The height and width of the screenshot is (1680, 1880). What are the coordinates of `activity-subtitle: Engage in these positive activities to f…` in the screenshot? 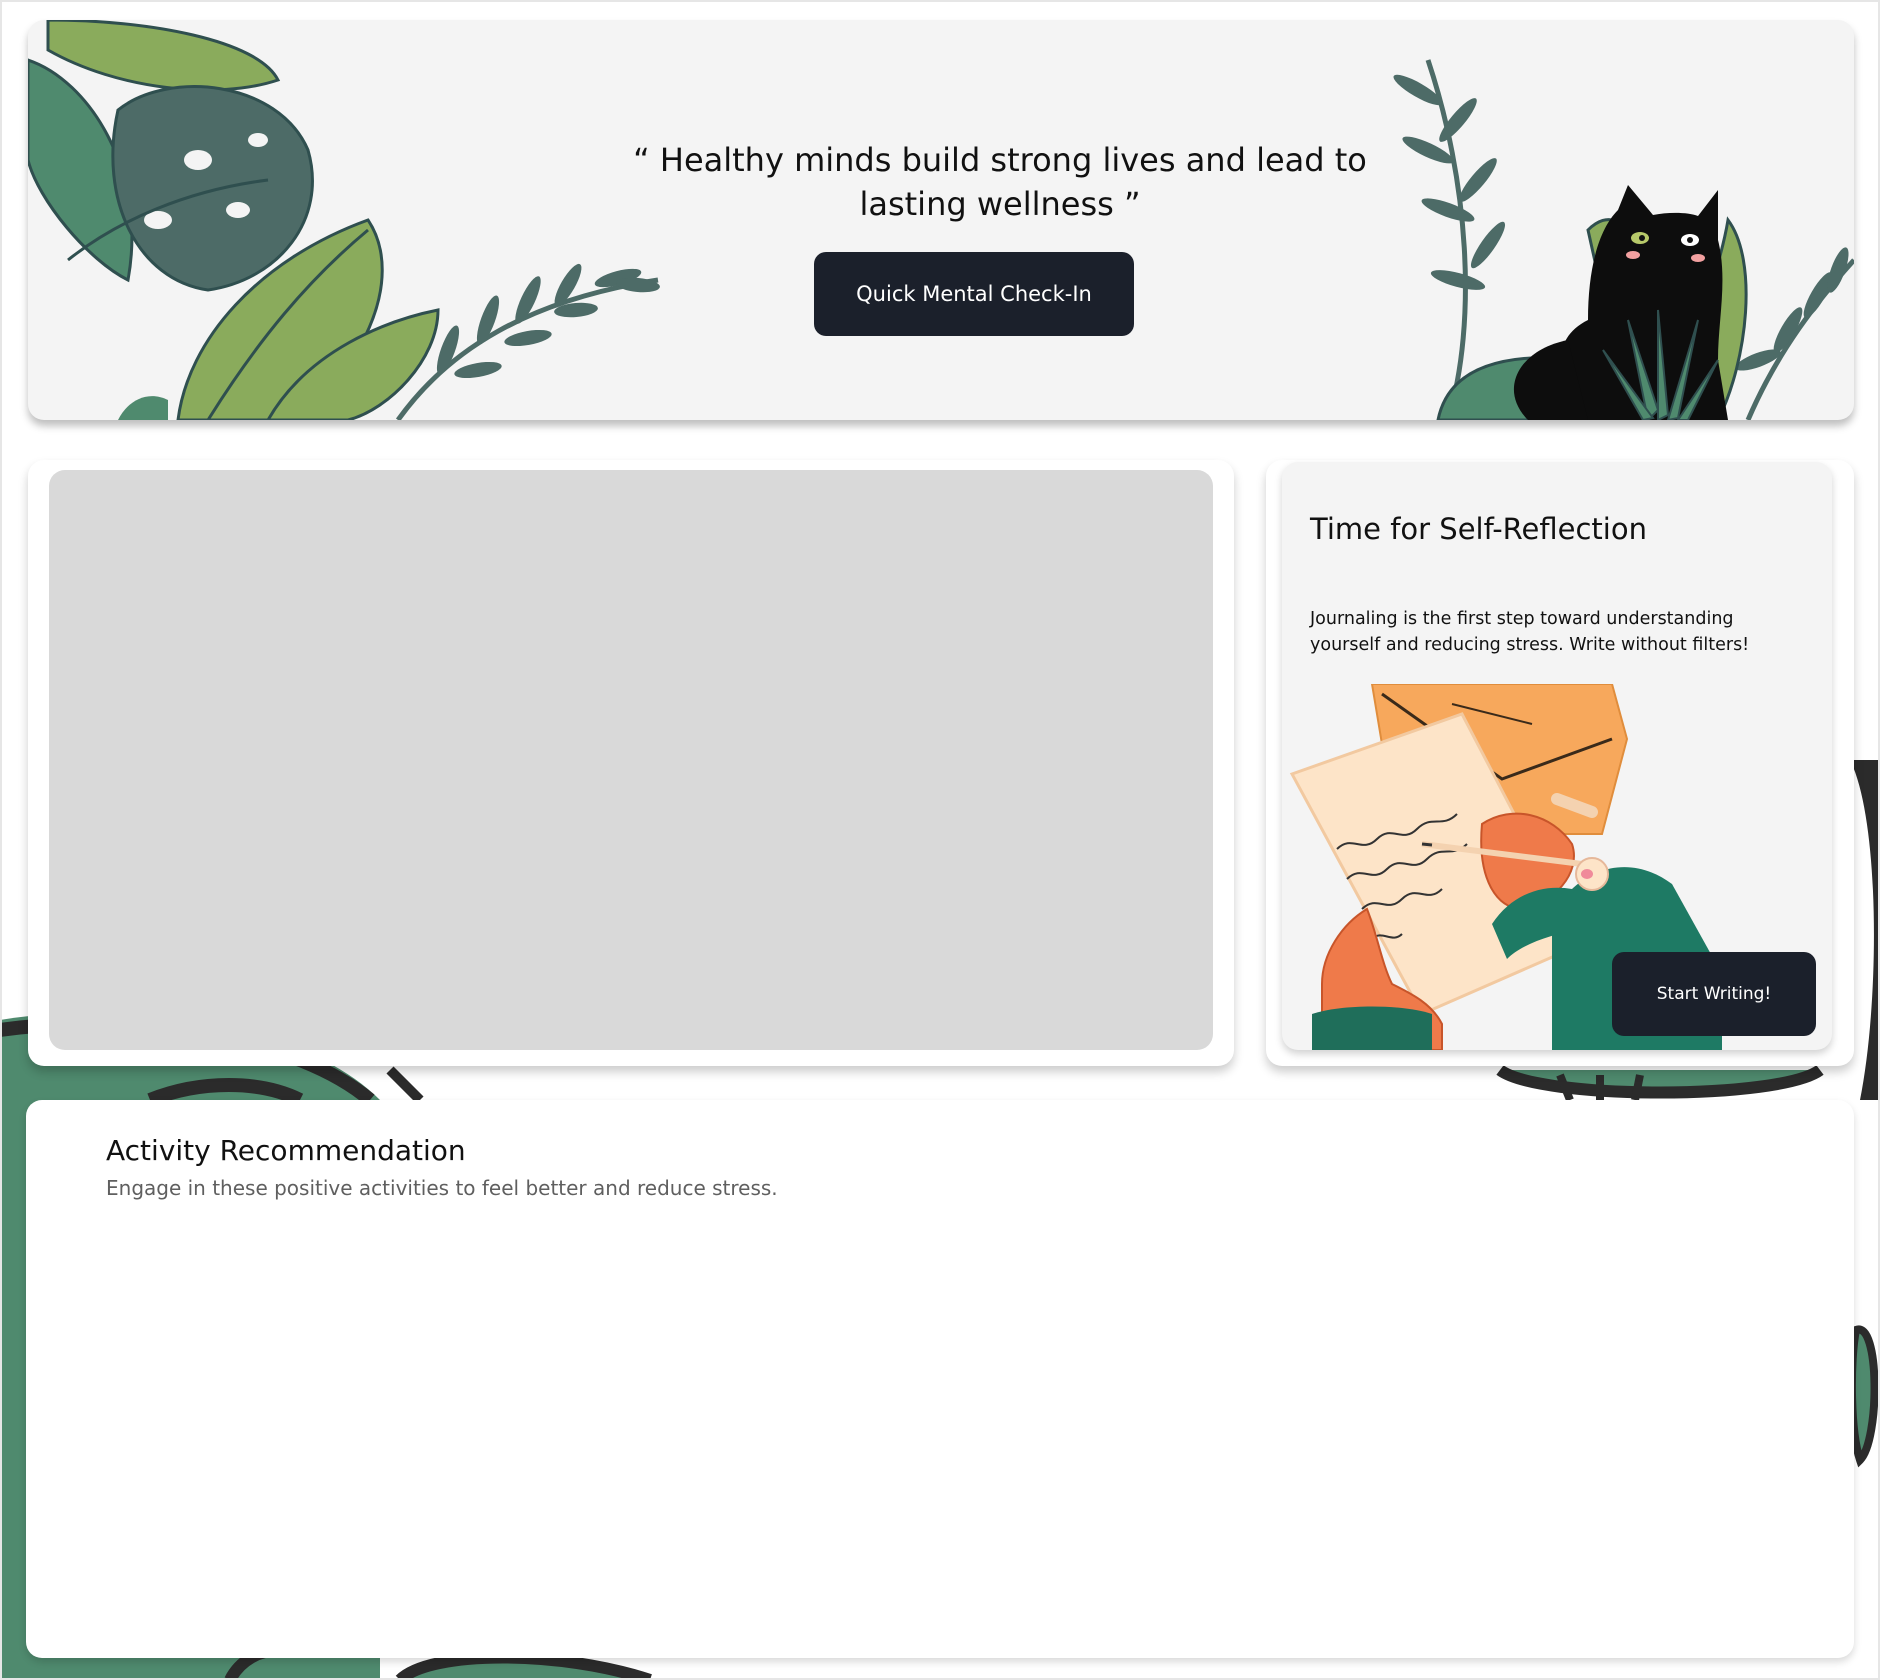 It's located at (442, 1188).